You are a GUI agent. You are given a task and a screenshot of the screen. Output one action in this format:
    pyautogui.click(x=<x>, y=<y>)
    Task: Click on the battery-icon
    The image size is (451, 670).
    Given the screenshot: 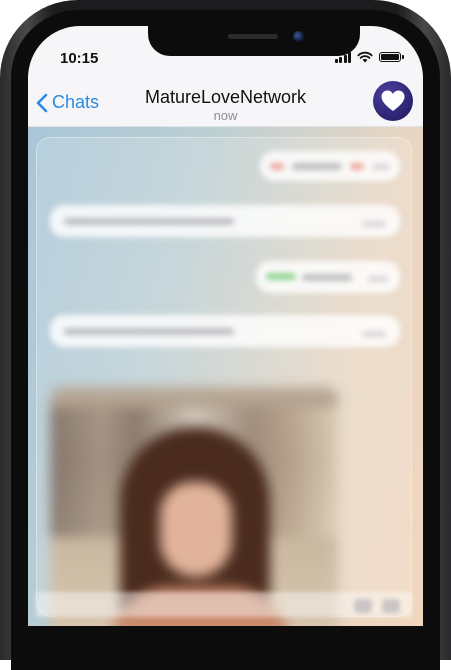 What is the action you would take?
    pyautogui.click(x=391, y=57)
    